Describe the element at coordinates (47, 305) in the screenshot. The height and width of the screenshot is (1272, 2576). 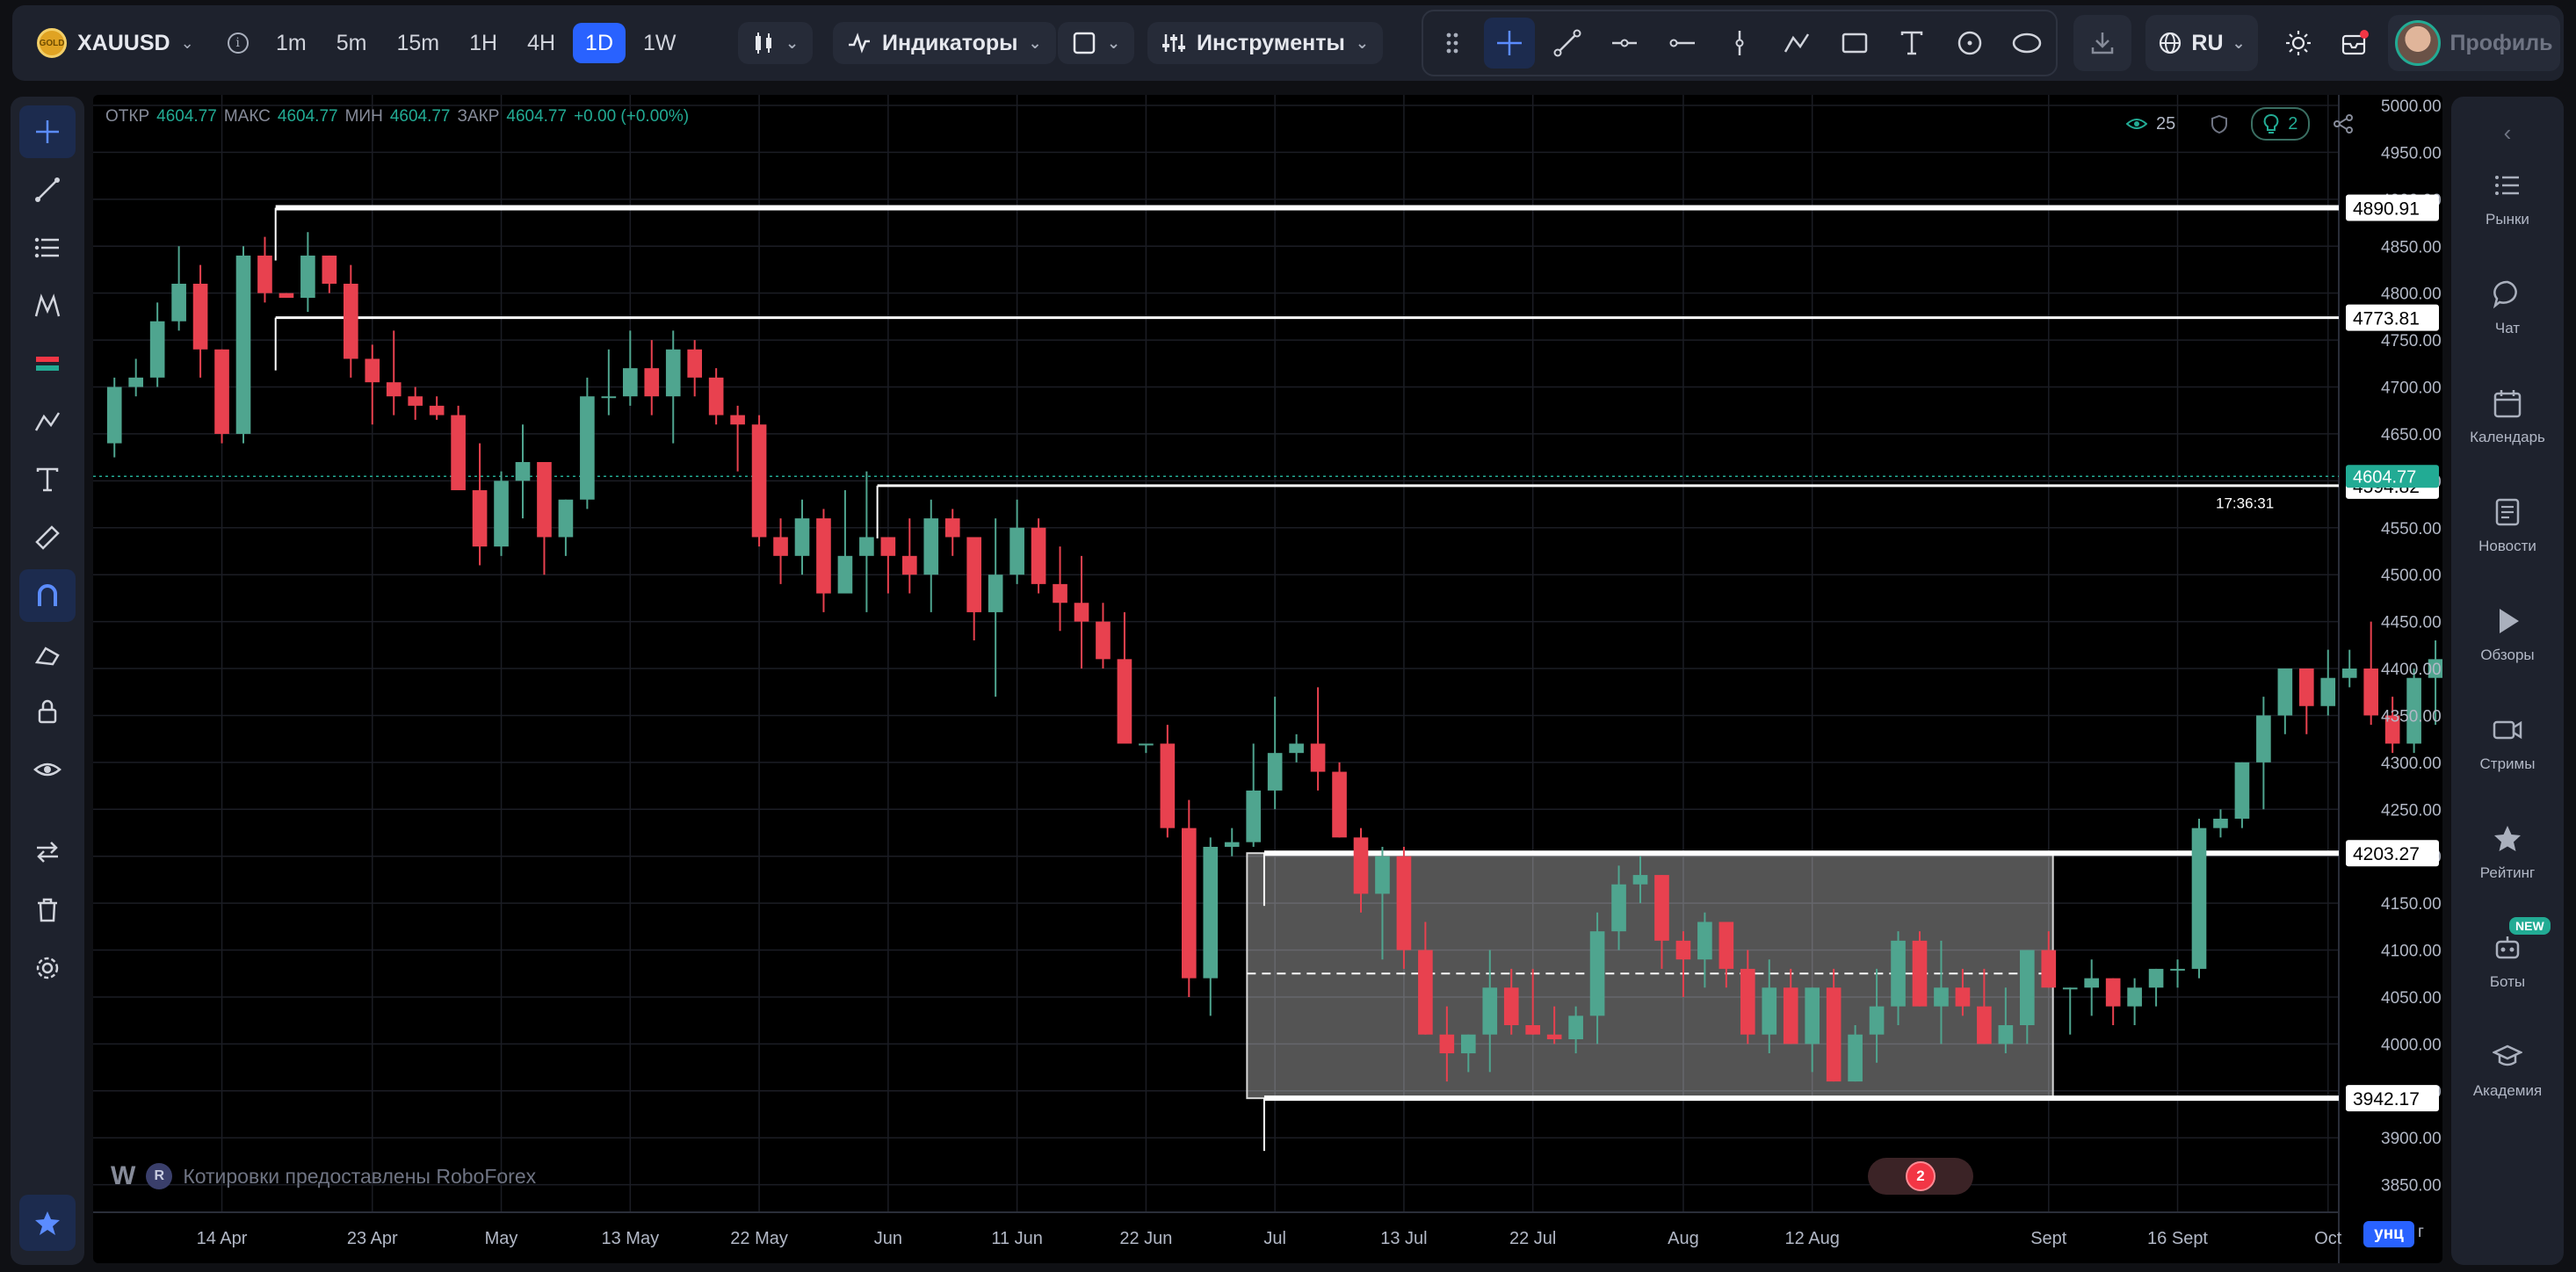
I see `pattern-tool` at that location.